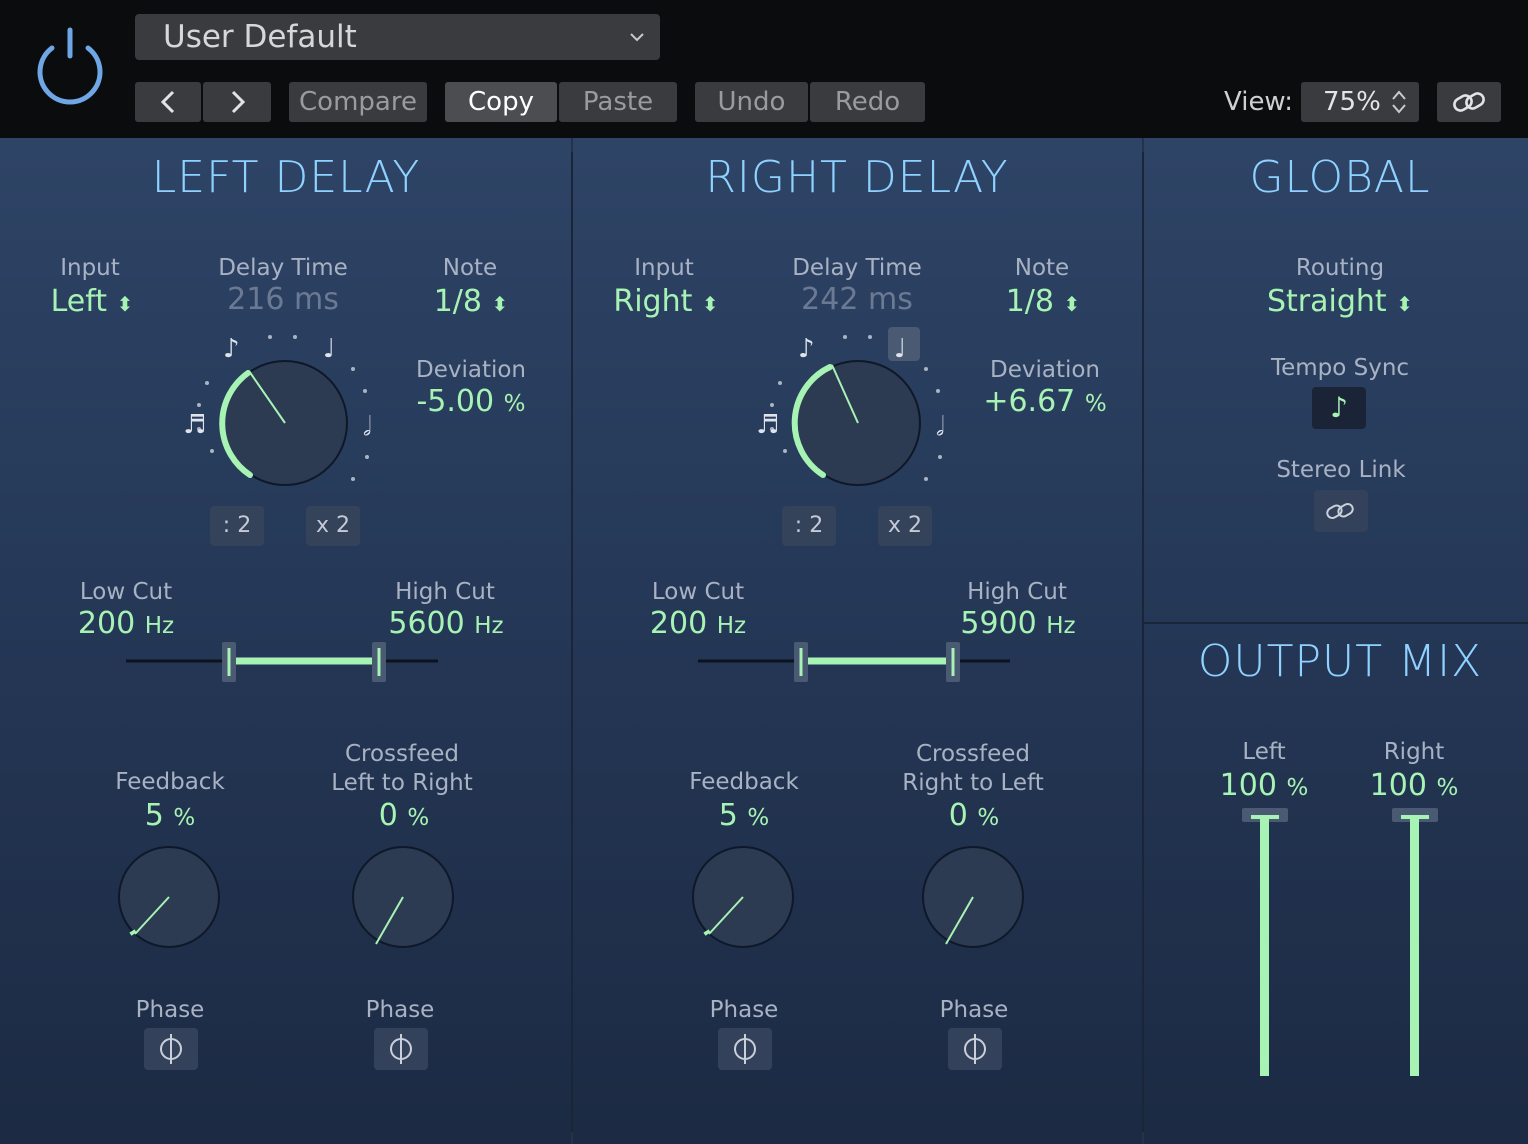  What do you see at coordinates (1399, 102) in the screenshot?
I see `stepper-icon` at bounding box center [1399, 102].